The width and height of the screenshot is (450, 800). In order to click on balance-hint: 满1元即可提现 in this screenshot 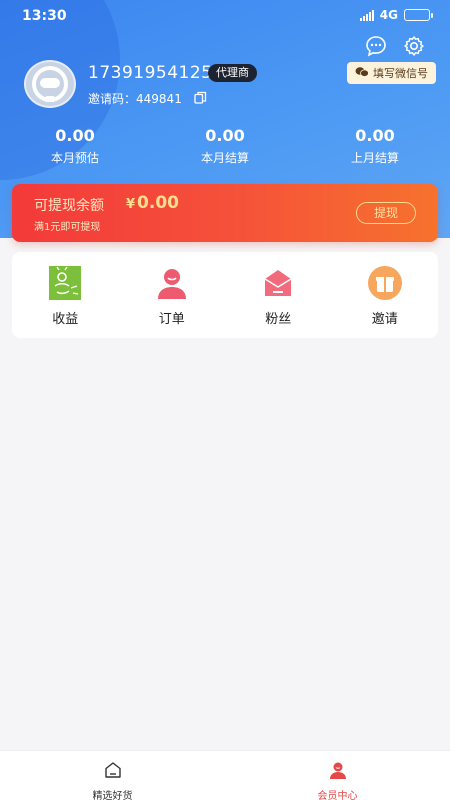, I will do `click(67, 227)`.